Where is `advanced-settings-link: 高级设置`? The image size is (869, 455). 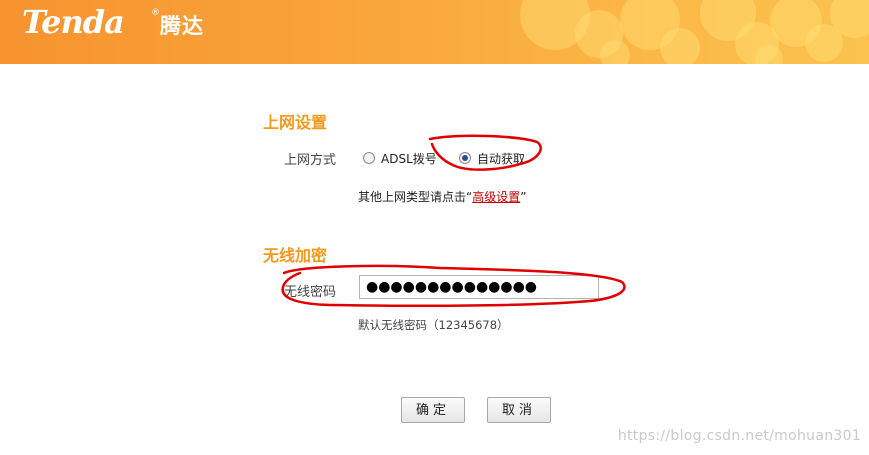
advanced-settings-link: 高级设置 is located at coordinates (496, 197).